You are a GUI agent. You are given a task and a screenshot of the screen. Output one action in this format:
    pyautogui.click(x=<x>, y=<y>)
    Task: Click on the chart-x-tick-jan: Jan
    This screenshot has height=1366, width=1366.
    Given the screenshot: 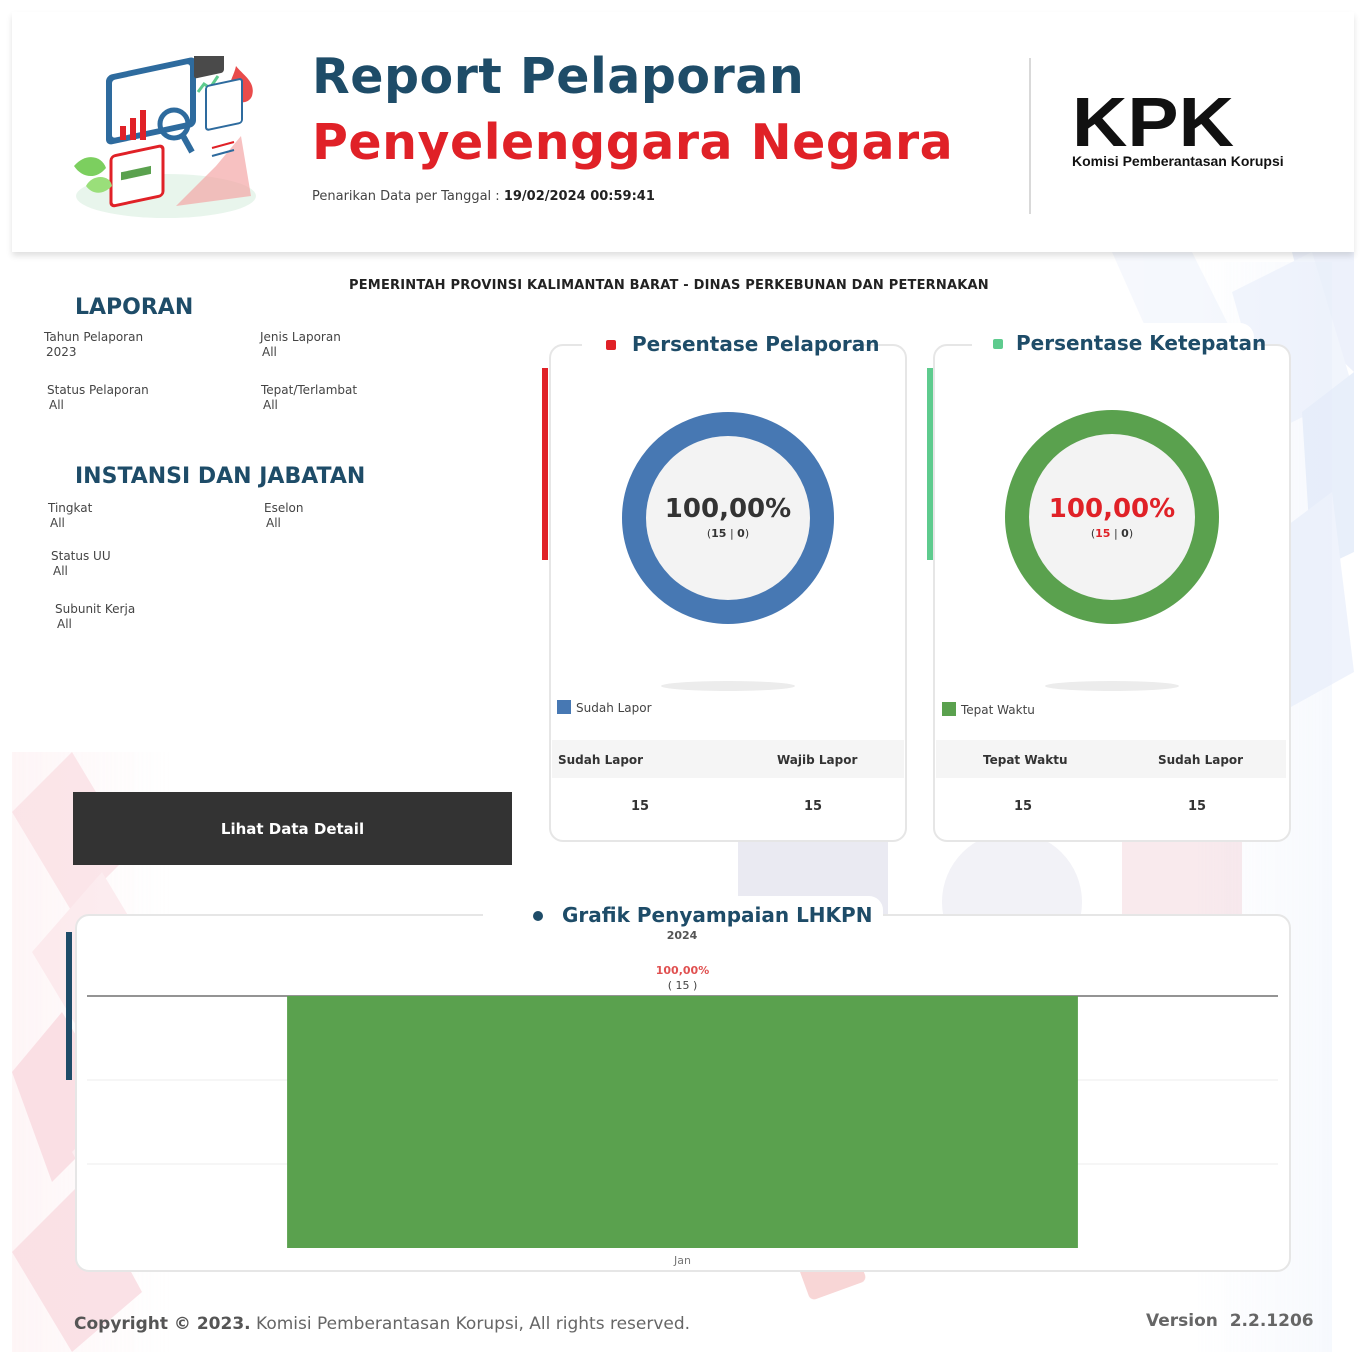 What is the action you would take?
    pyautogui.click(x=682, y=1260)
    